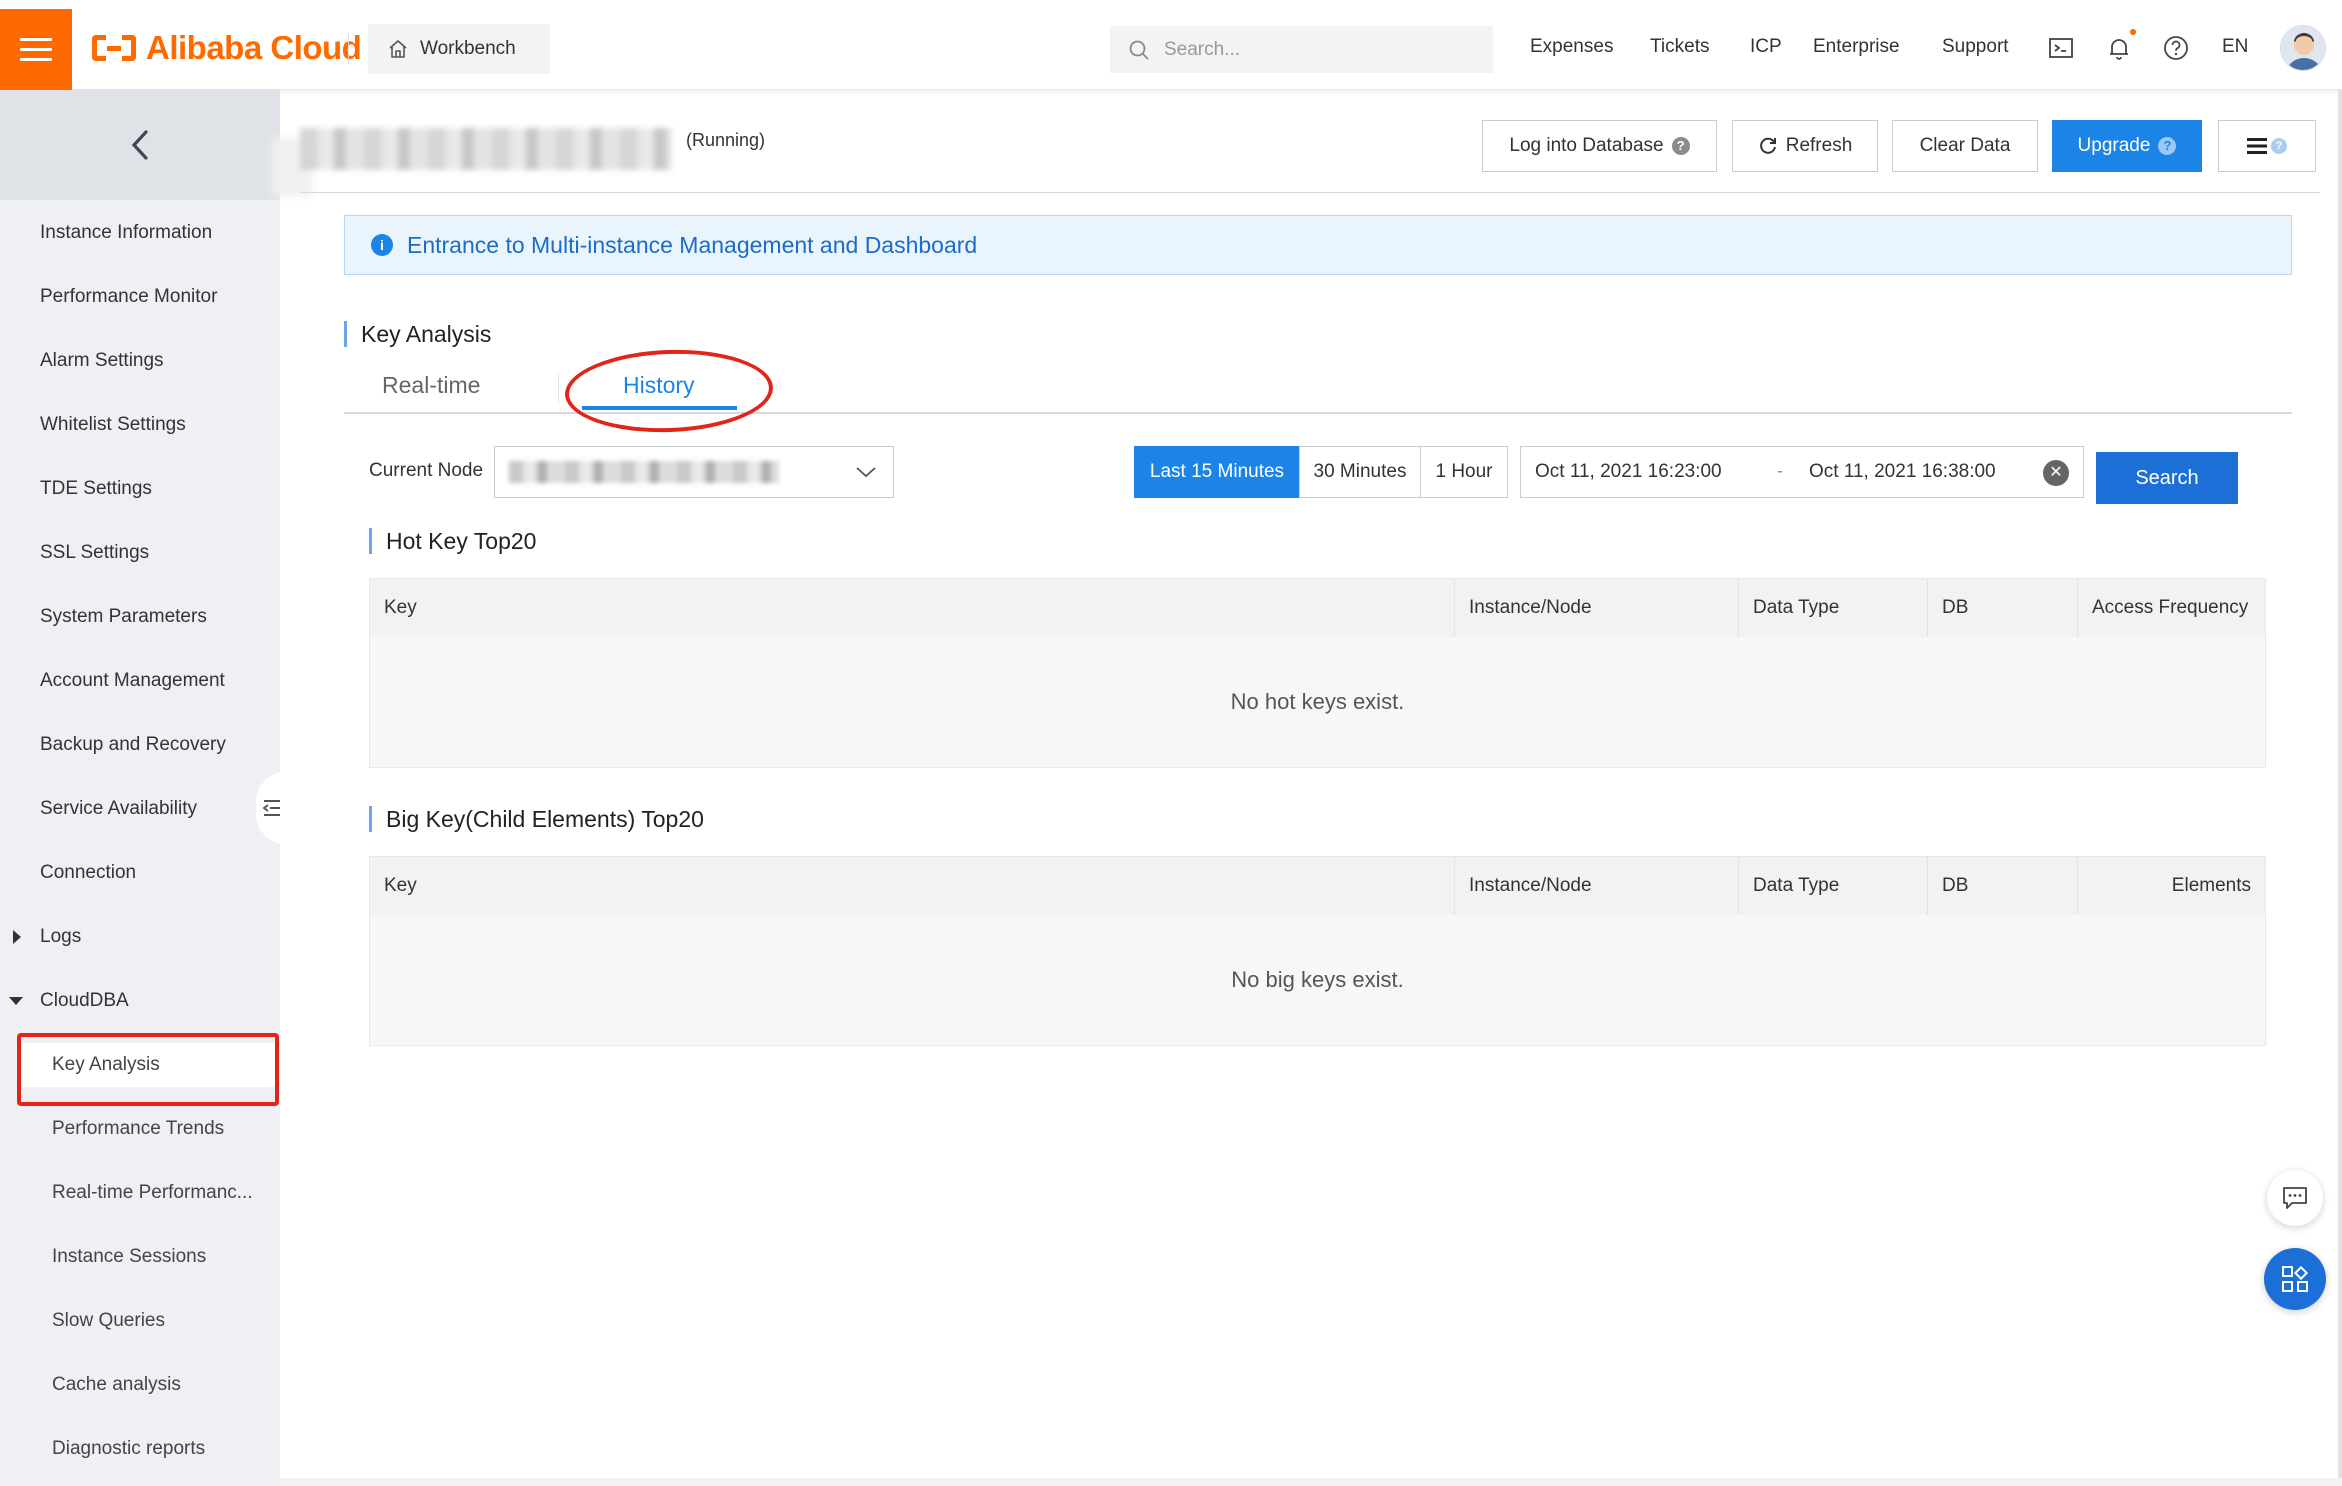 The height and width of the screenshot is (1486, 2342). What do you see at coordinates (452, 541) in the screenshot?
I see `section-title-hot-keys: Hot Key Top20` at bounding box center [452, 541].